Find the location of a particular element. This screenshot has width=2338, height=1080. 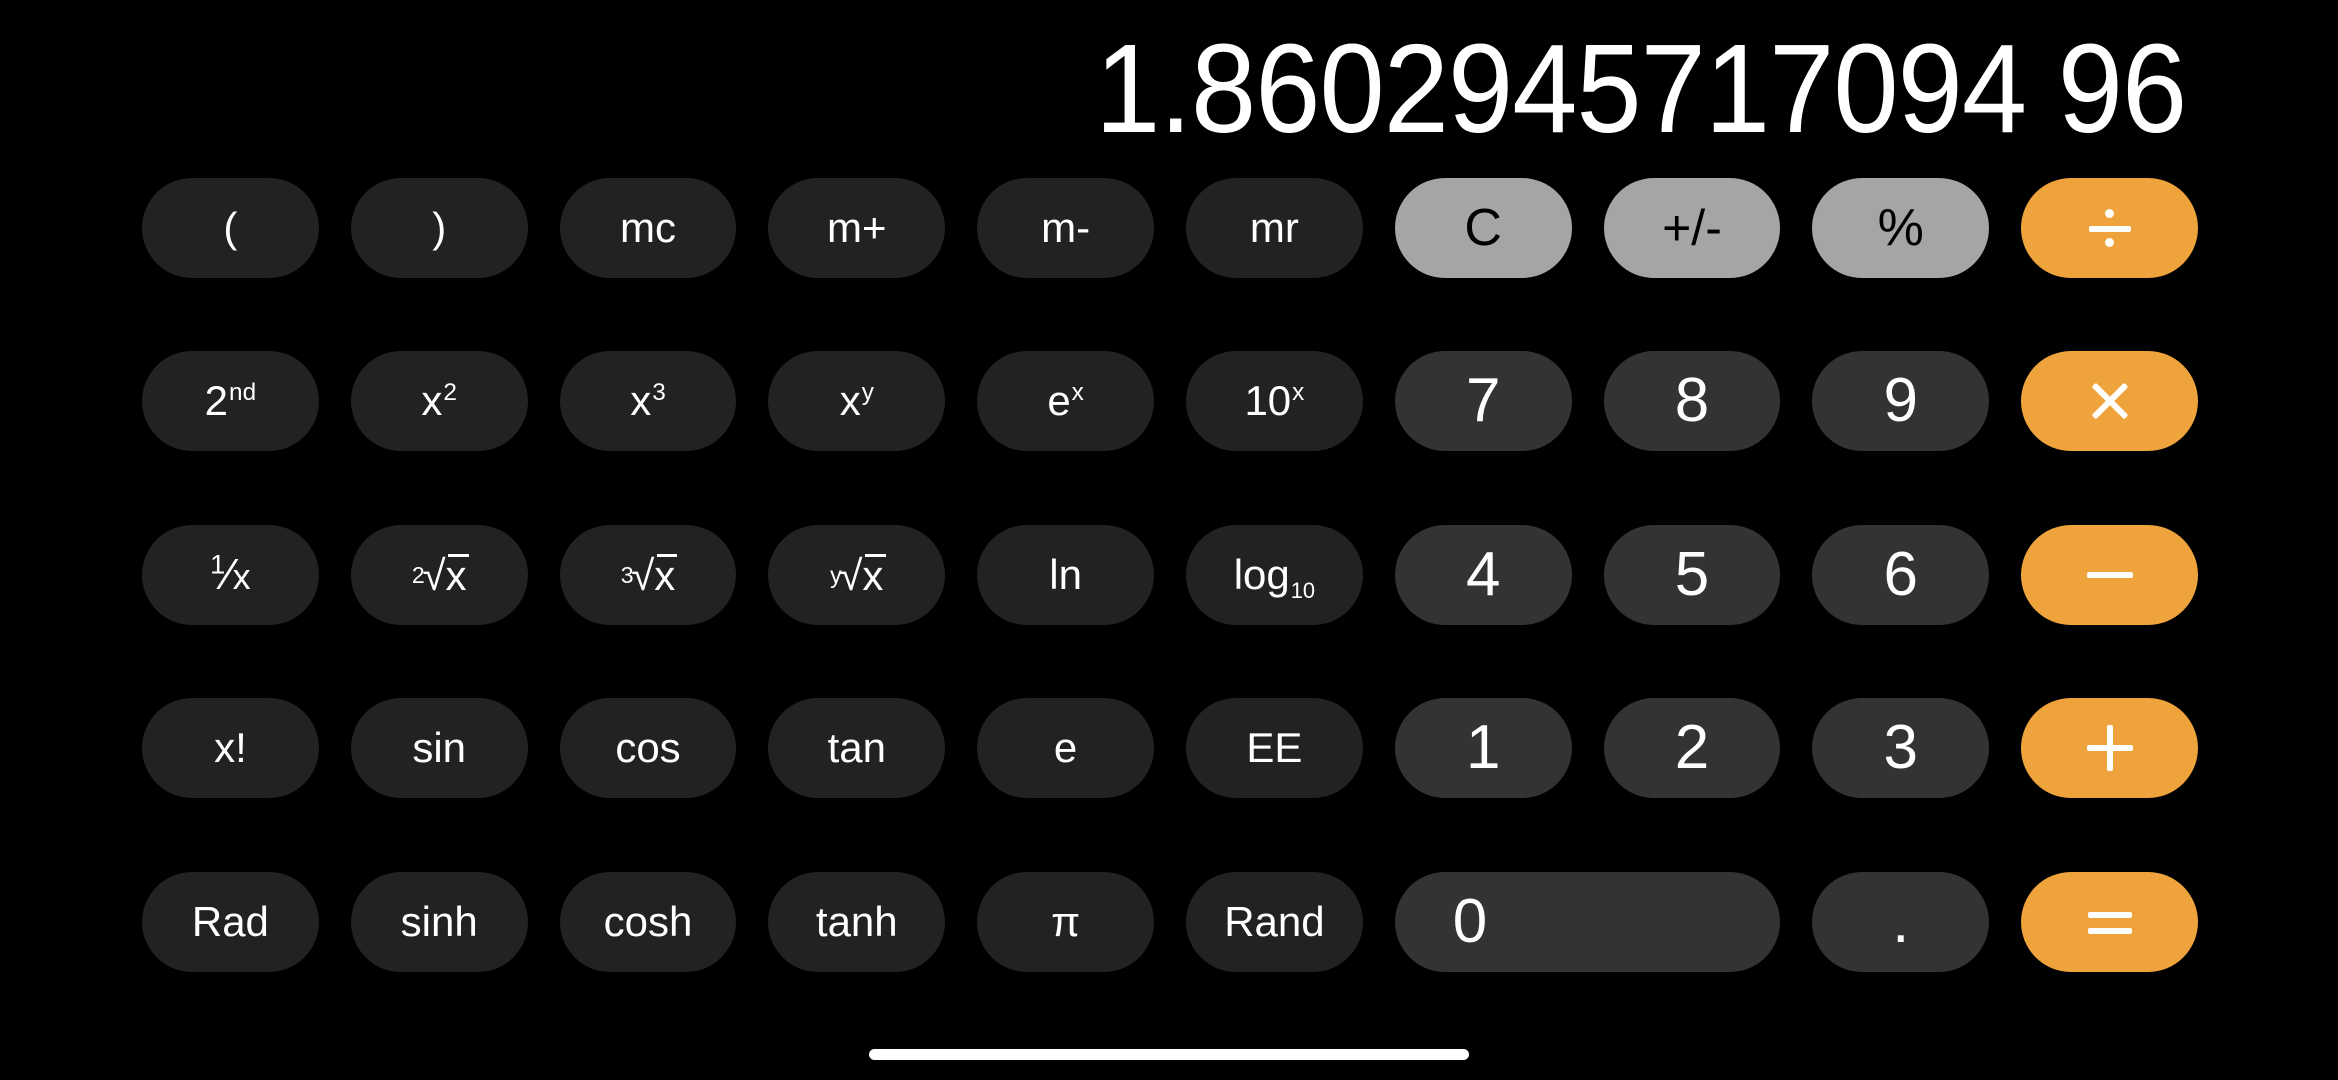

key-label: ex is located at coordinates (1065, 401).